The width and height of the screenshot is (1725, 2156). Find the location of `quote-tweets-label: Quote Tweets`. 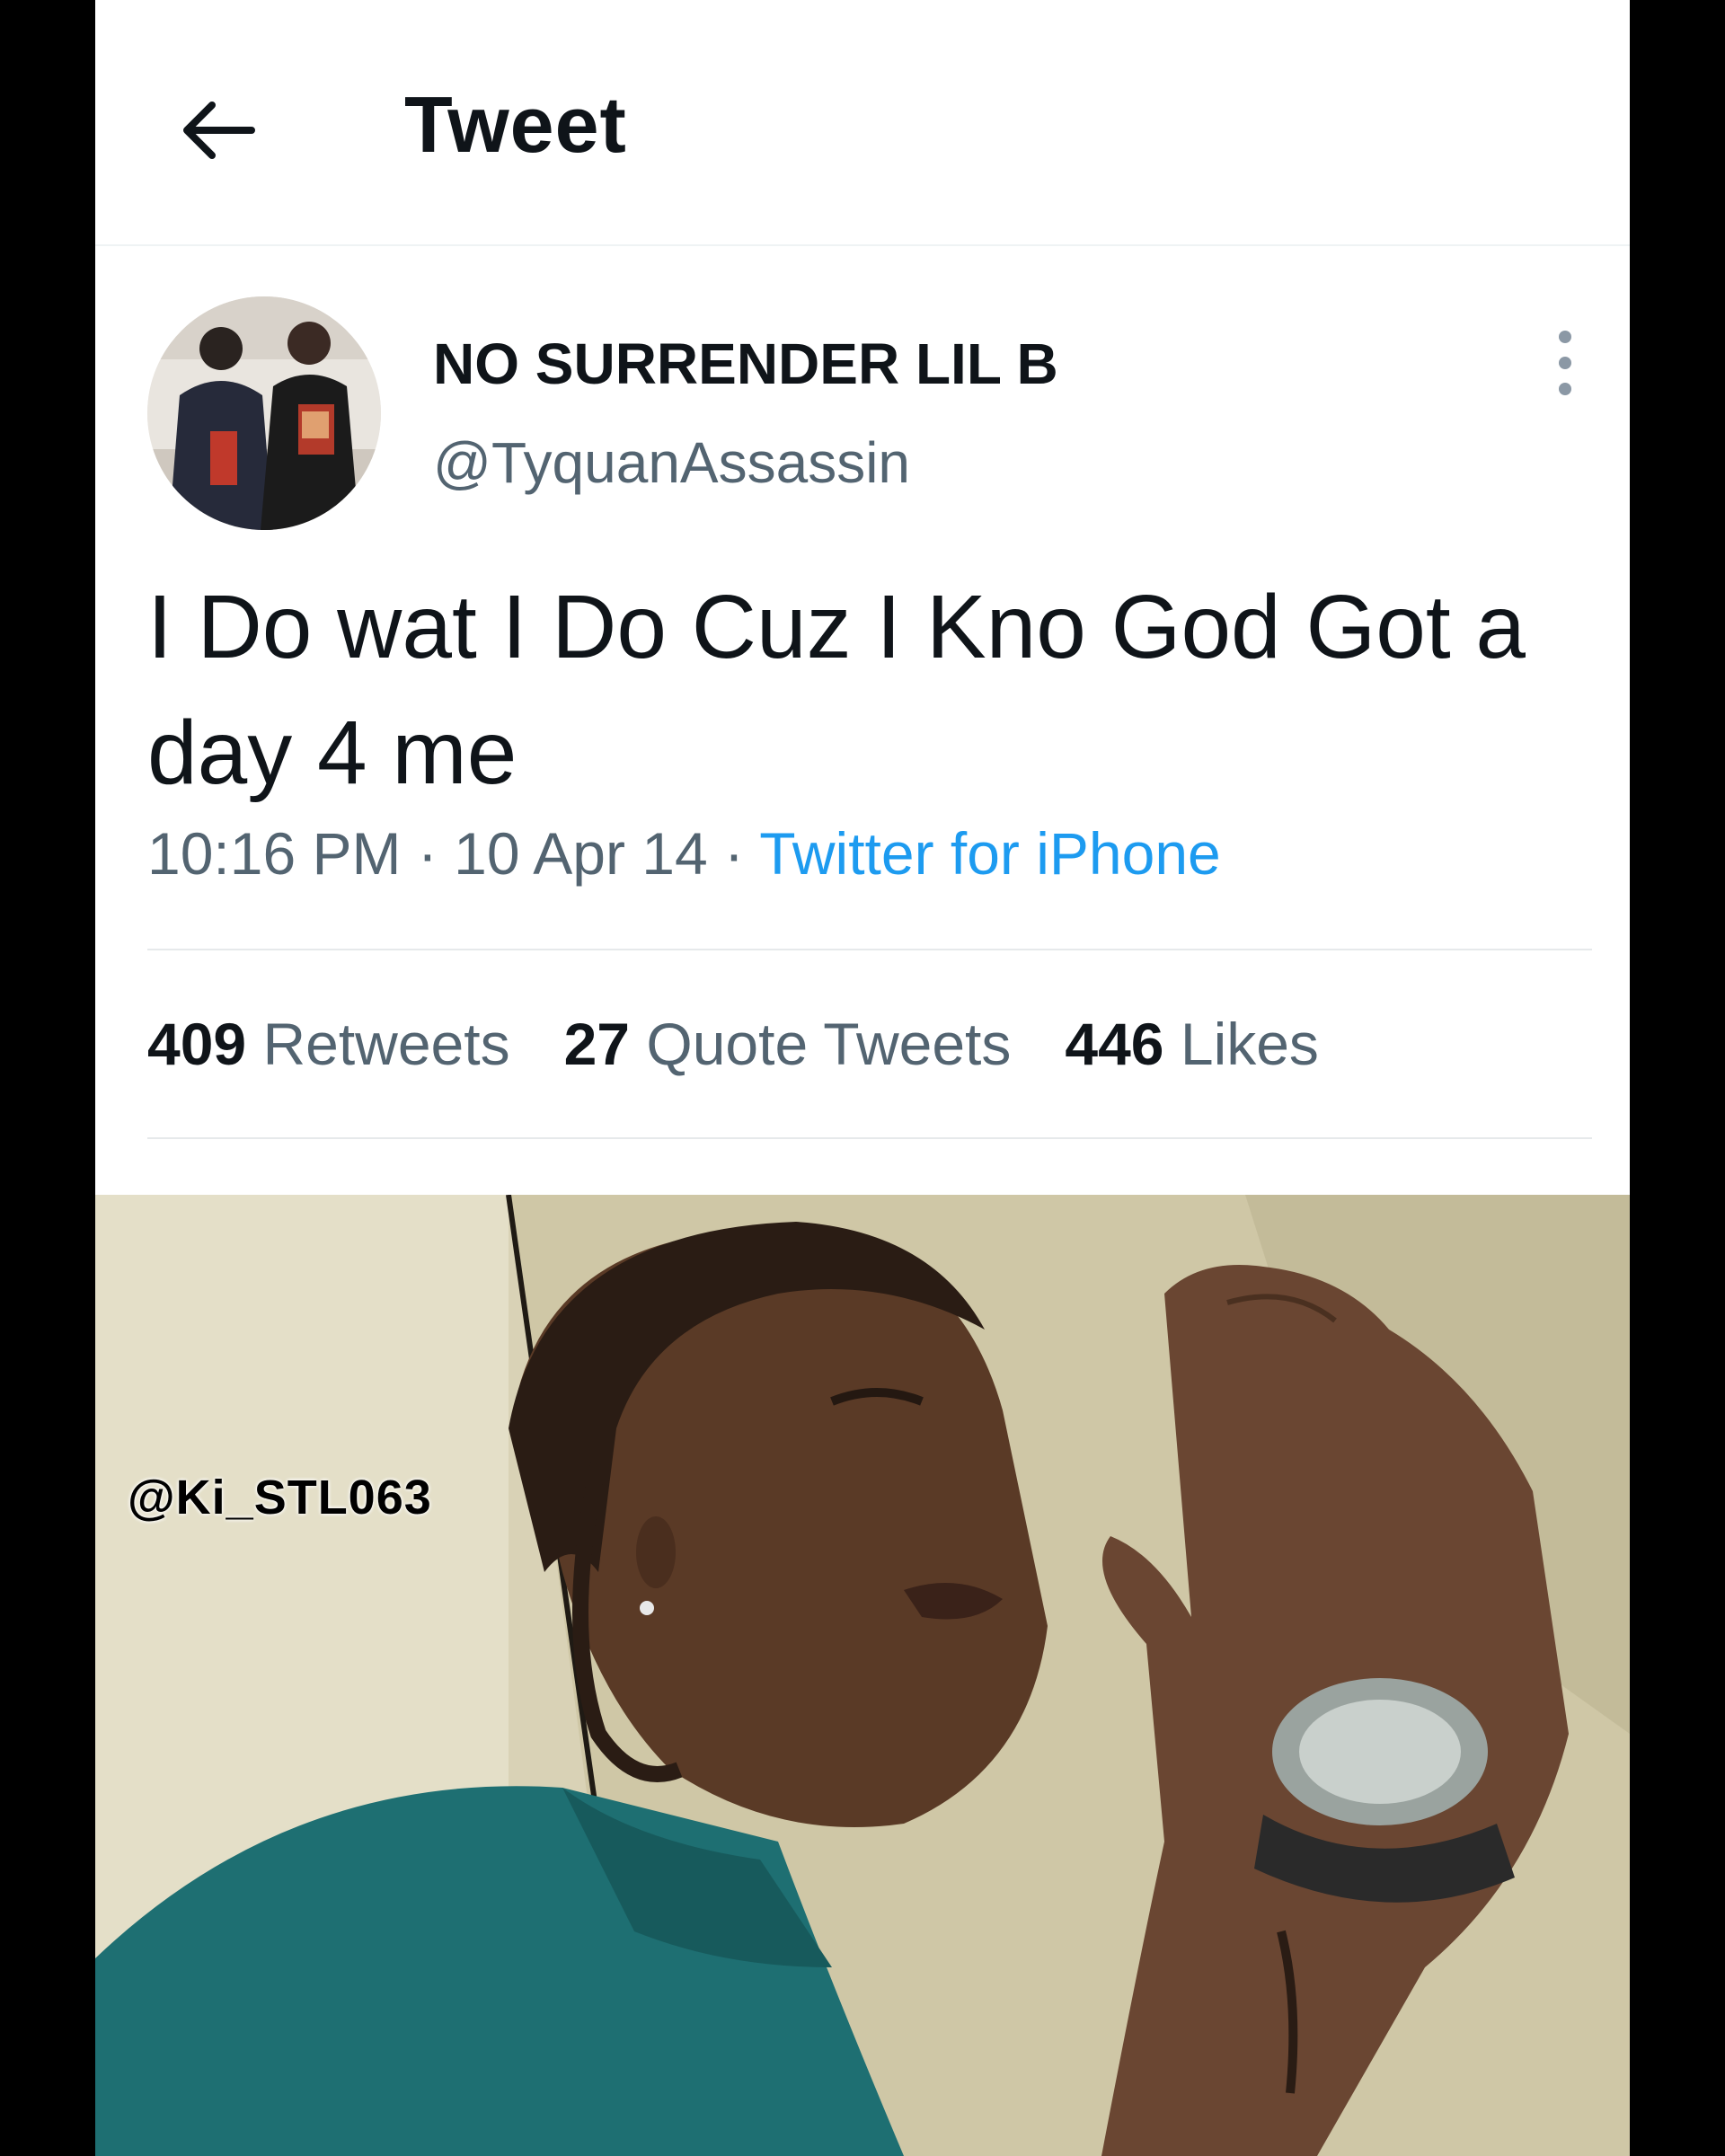

quote-tweets-label: Quote Tweets is located at coordinates (829, 1044).